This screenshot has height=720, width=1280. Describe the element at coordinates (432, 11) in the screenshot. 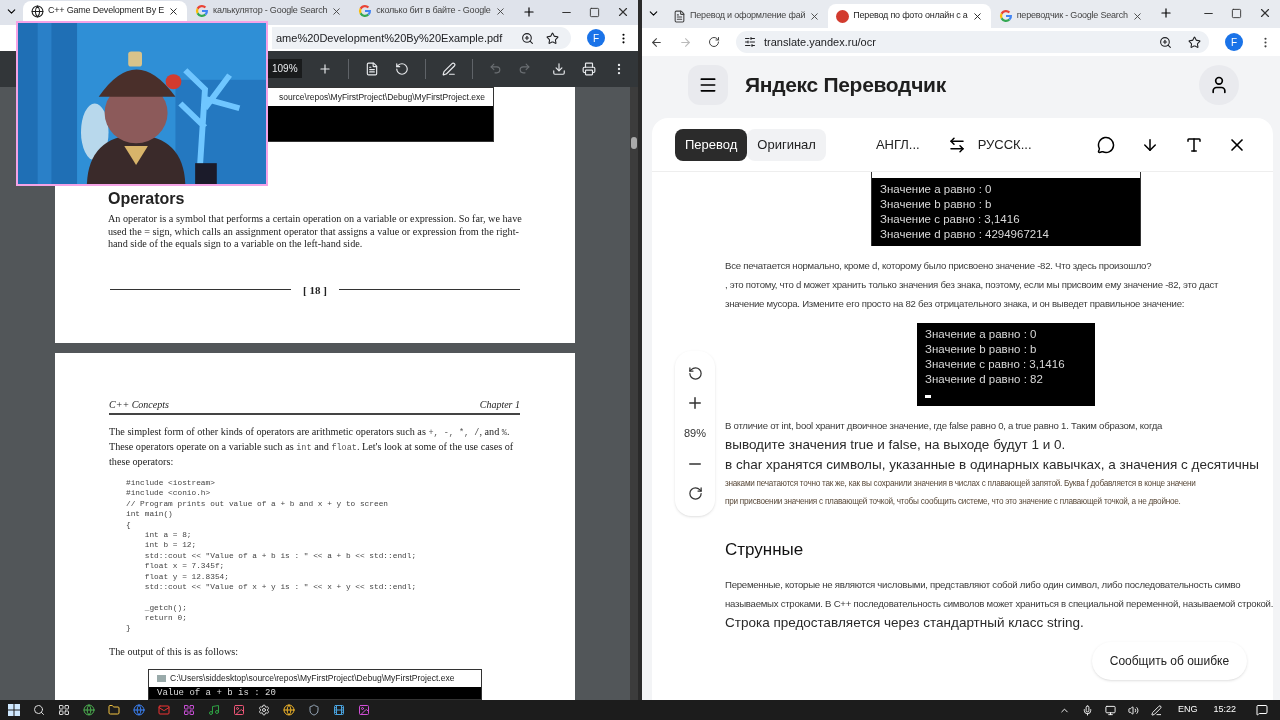

I see `browser-tab: сколько бит в байте - Google` at that location.